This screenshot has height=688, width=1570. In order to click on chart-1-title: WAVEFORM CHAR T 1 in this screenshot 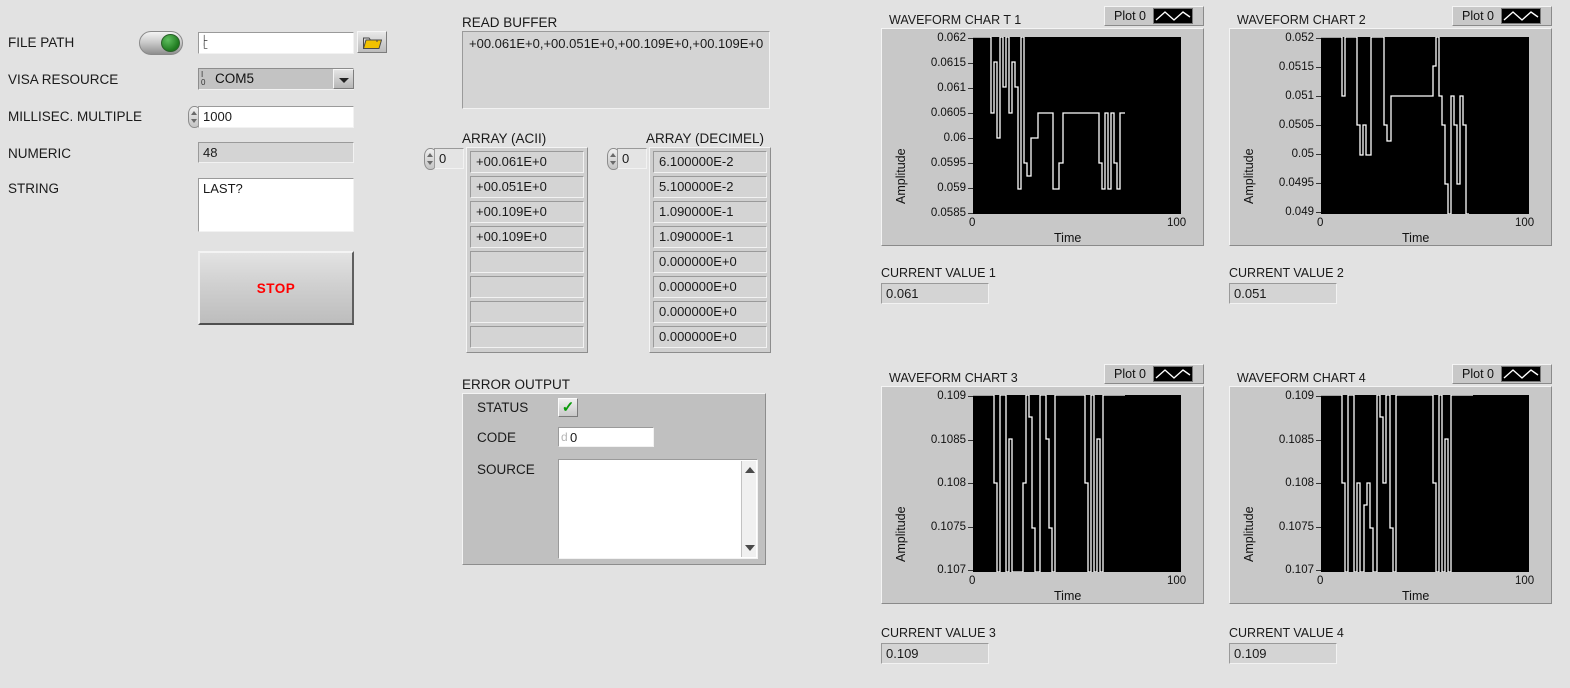, I will do `click(955, 20)`.